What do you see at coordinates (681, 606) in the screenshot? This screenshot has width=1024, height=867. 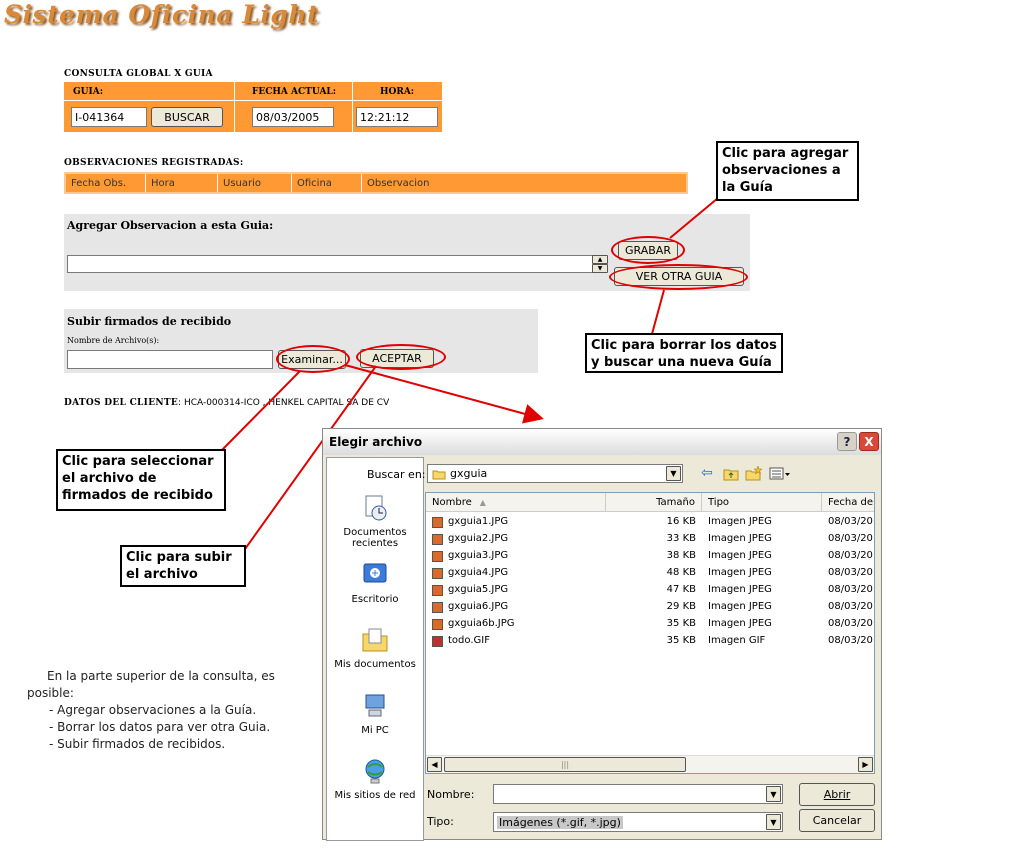 I see `file-size: 29 KB` at bounding box center [681, 606].